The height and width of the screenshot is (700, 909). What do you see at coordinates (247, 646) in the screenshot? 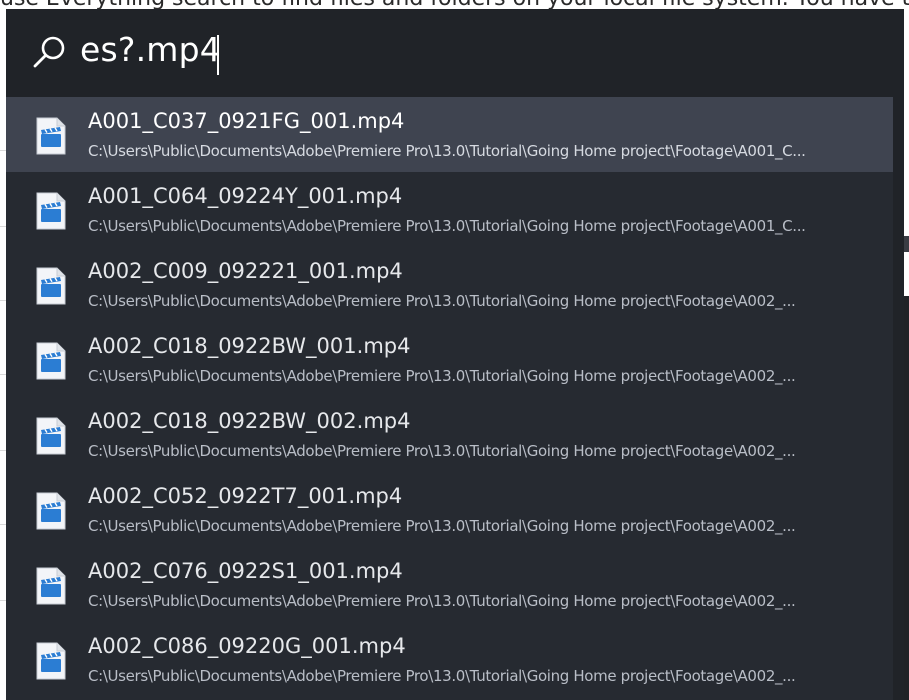
I see `result-file-name: A002_C086_09220G_001.mp4` at bounding box center [247, 646].